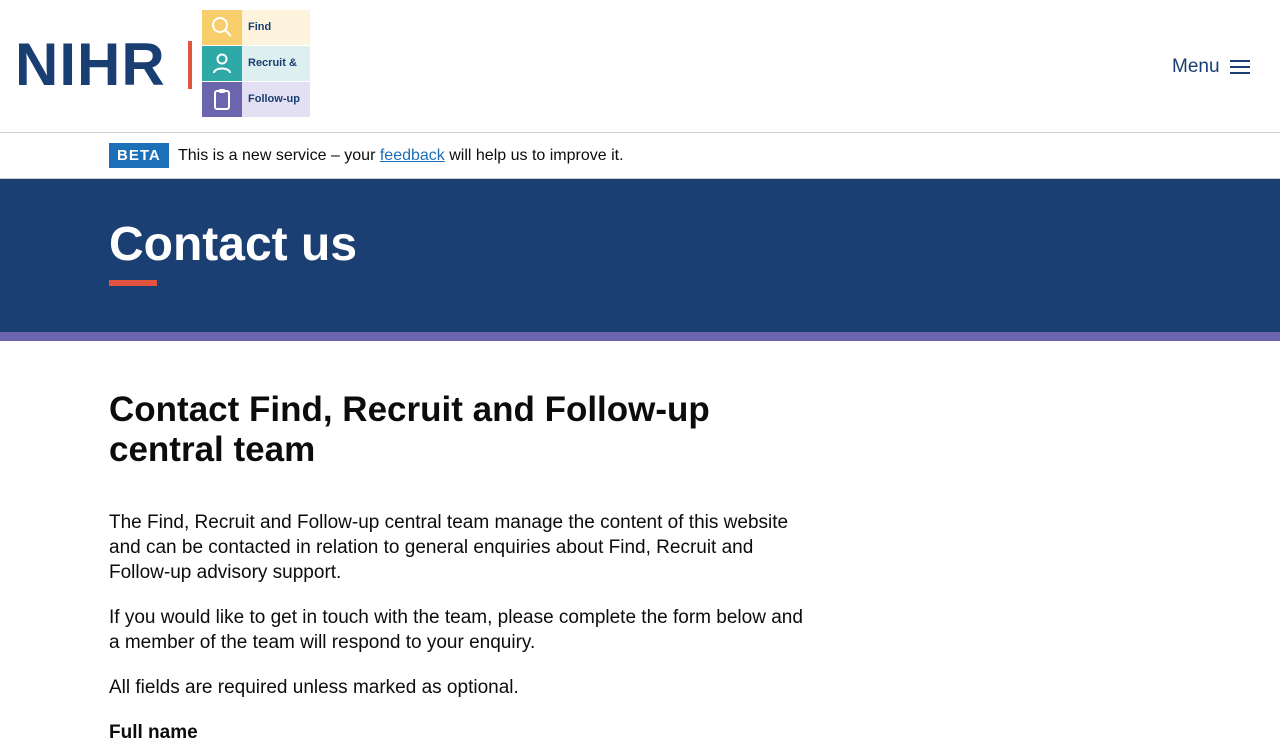 Image resolution: width=1280 pixels, height=745 pixels. I want to click on beta-text-before: This is a new service – your, so click(279, 155).